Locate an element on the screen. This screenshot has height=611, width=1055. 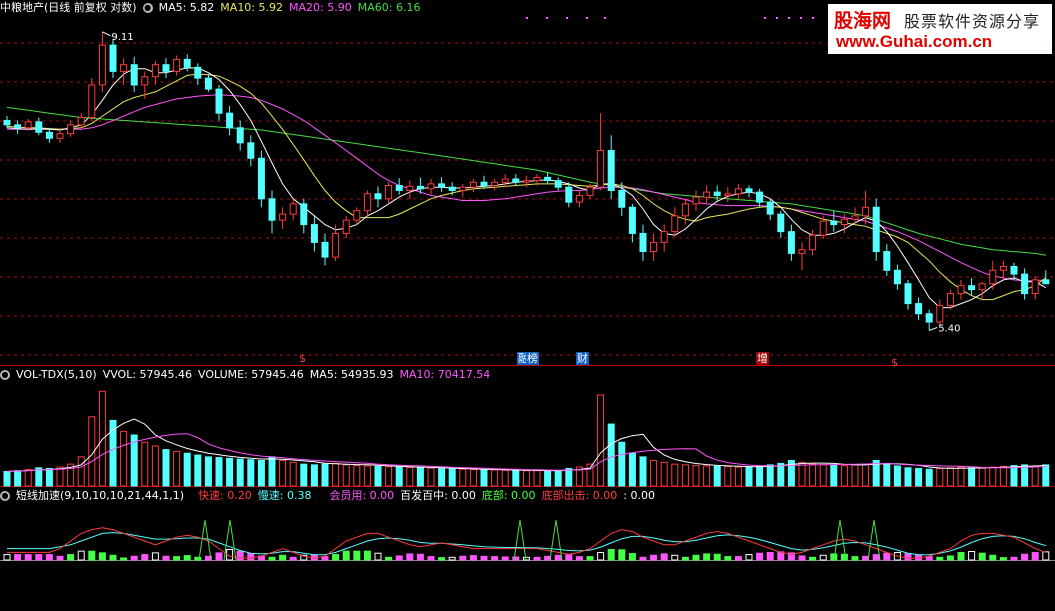
indicator-layer is located at coordinates (526, 540).